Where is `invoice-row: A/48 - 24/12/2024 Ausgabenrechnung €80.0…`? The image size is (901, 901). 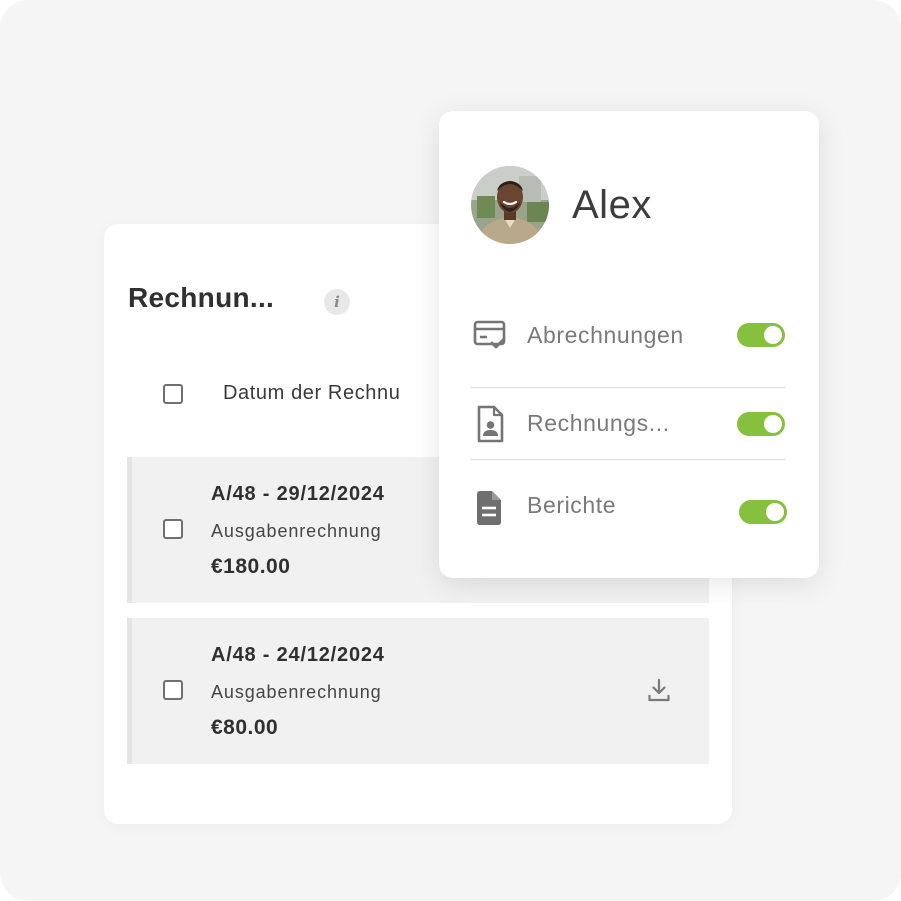 invoice-row: A/48 - 24/12/2024 Ausgabenrechnung €80.0… is located at coordinates (418, 691).